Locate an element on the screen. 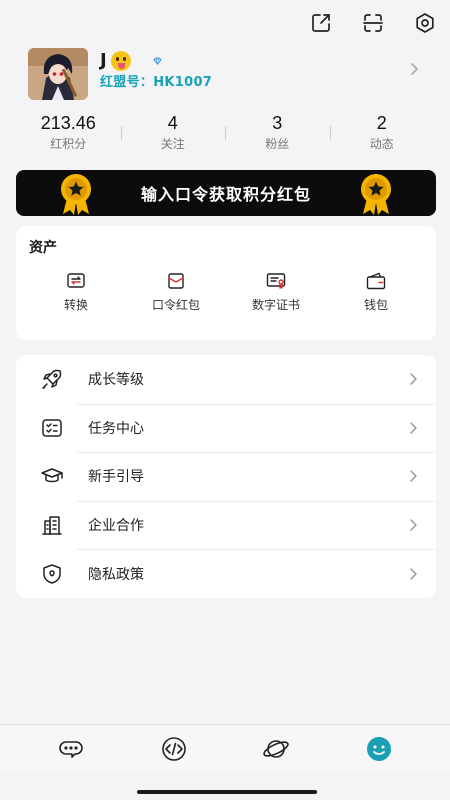 This screenshot has width=450, height=800. stat-following: 4 关注 is located at coordinates (173, 133).